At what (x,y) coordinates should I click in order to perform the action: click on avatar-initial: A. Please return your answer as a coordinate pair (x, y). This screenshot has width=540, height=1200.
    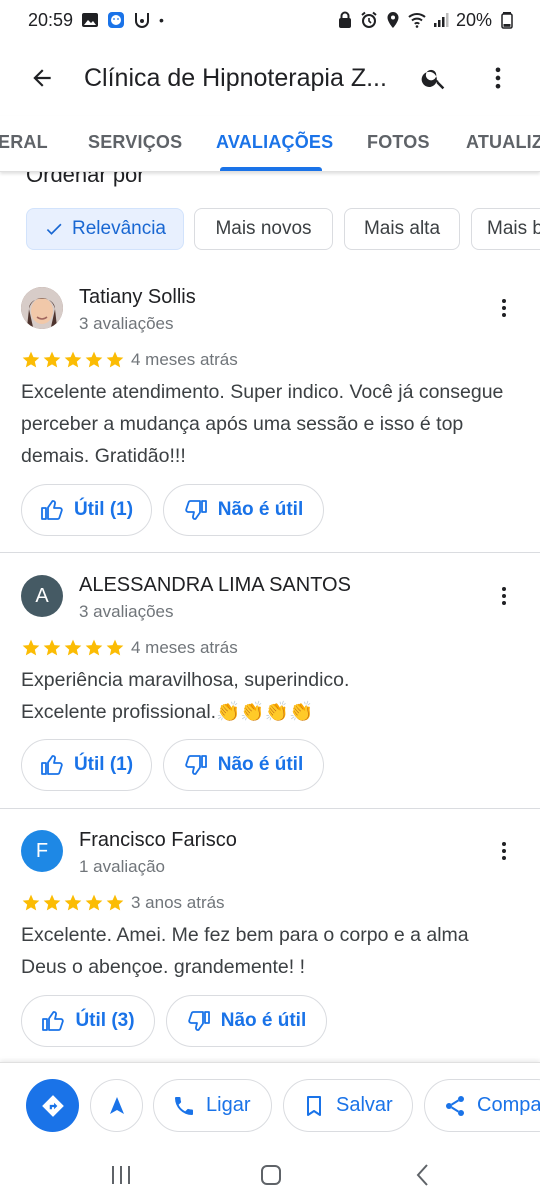
    Looking at the image, I should click on (42, 595).